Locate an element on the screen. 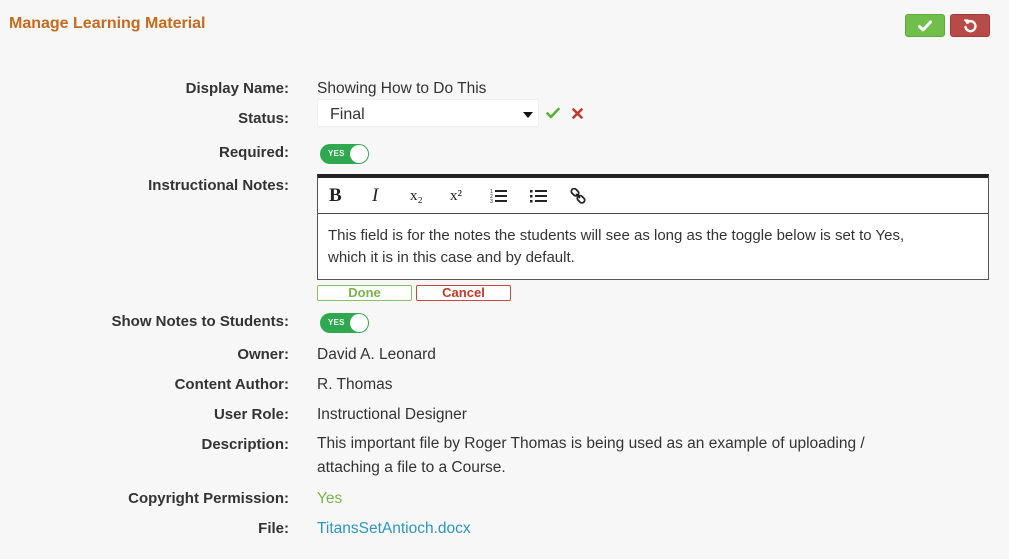  user-role-row: User Role: Instructional Designer is located at coordinates (504, 417).